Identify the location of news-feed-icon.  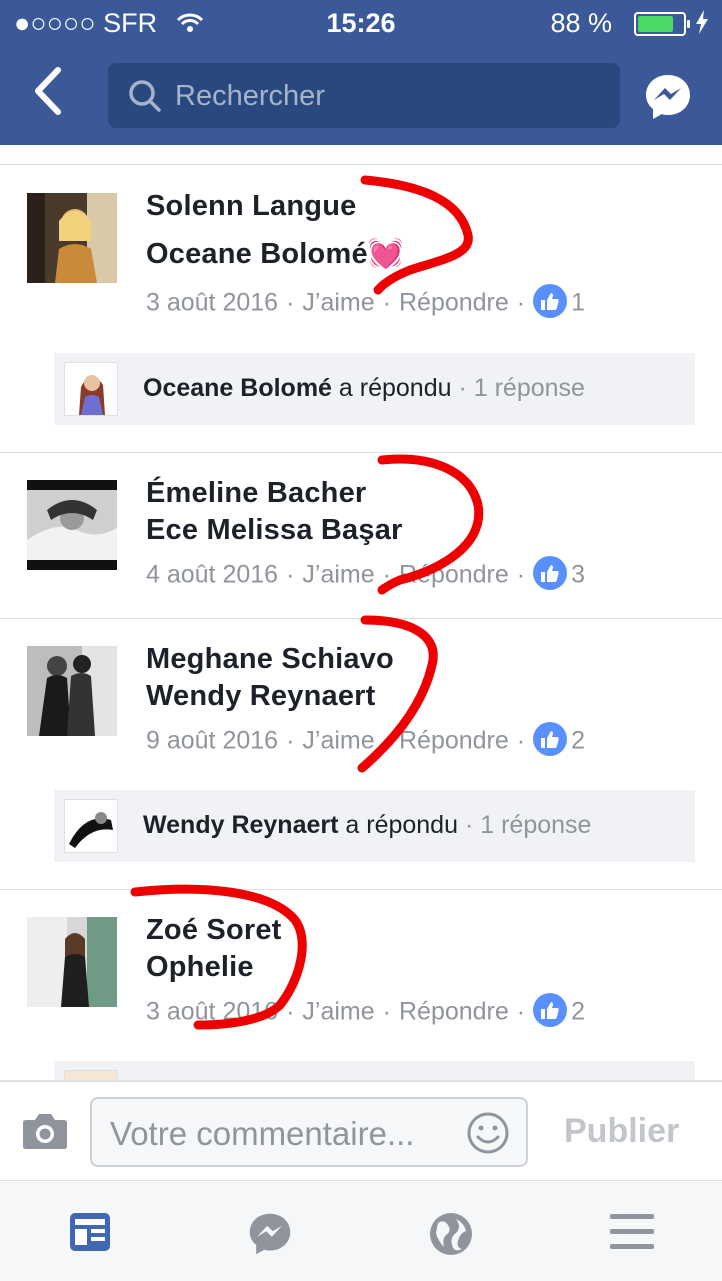
(90, 1232).